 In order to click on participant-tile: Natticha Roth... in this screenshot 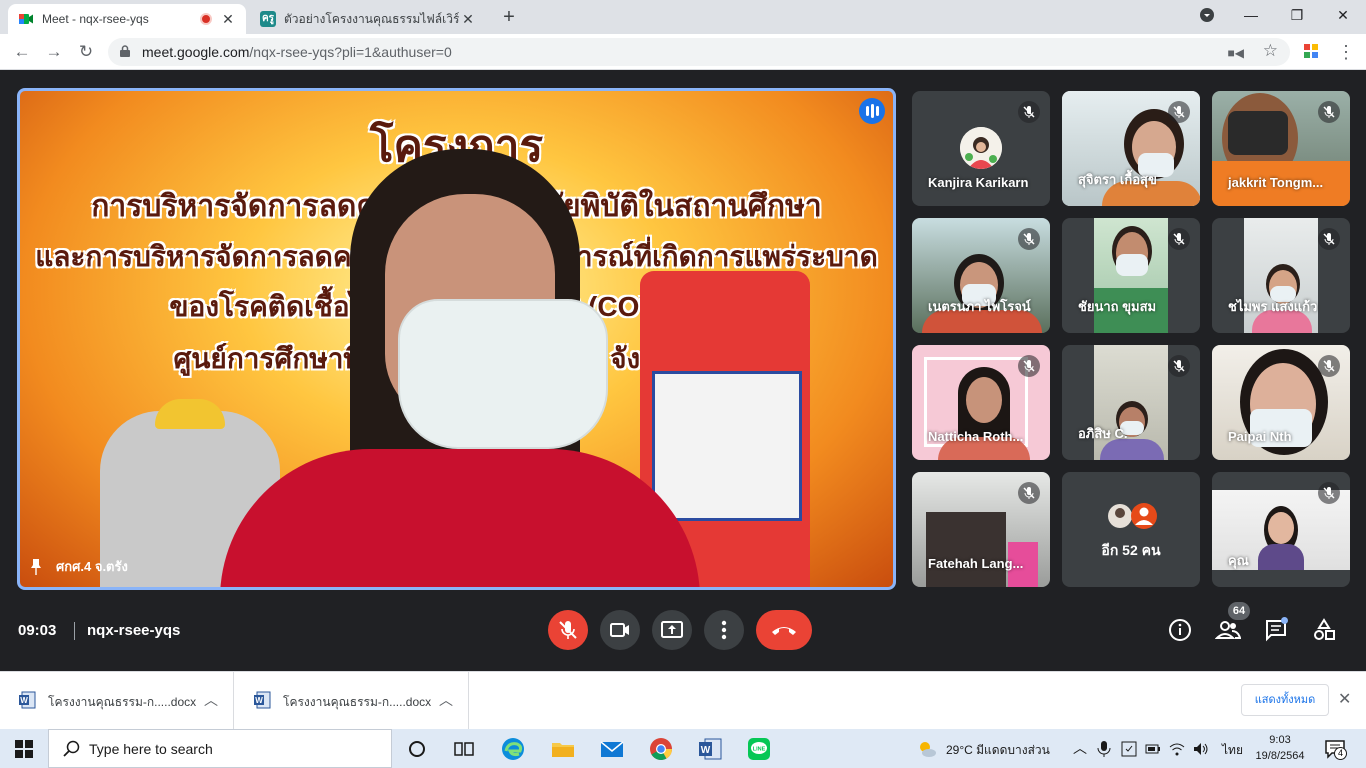, I will do `click(981, 402)`.